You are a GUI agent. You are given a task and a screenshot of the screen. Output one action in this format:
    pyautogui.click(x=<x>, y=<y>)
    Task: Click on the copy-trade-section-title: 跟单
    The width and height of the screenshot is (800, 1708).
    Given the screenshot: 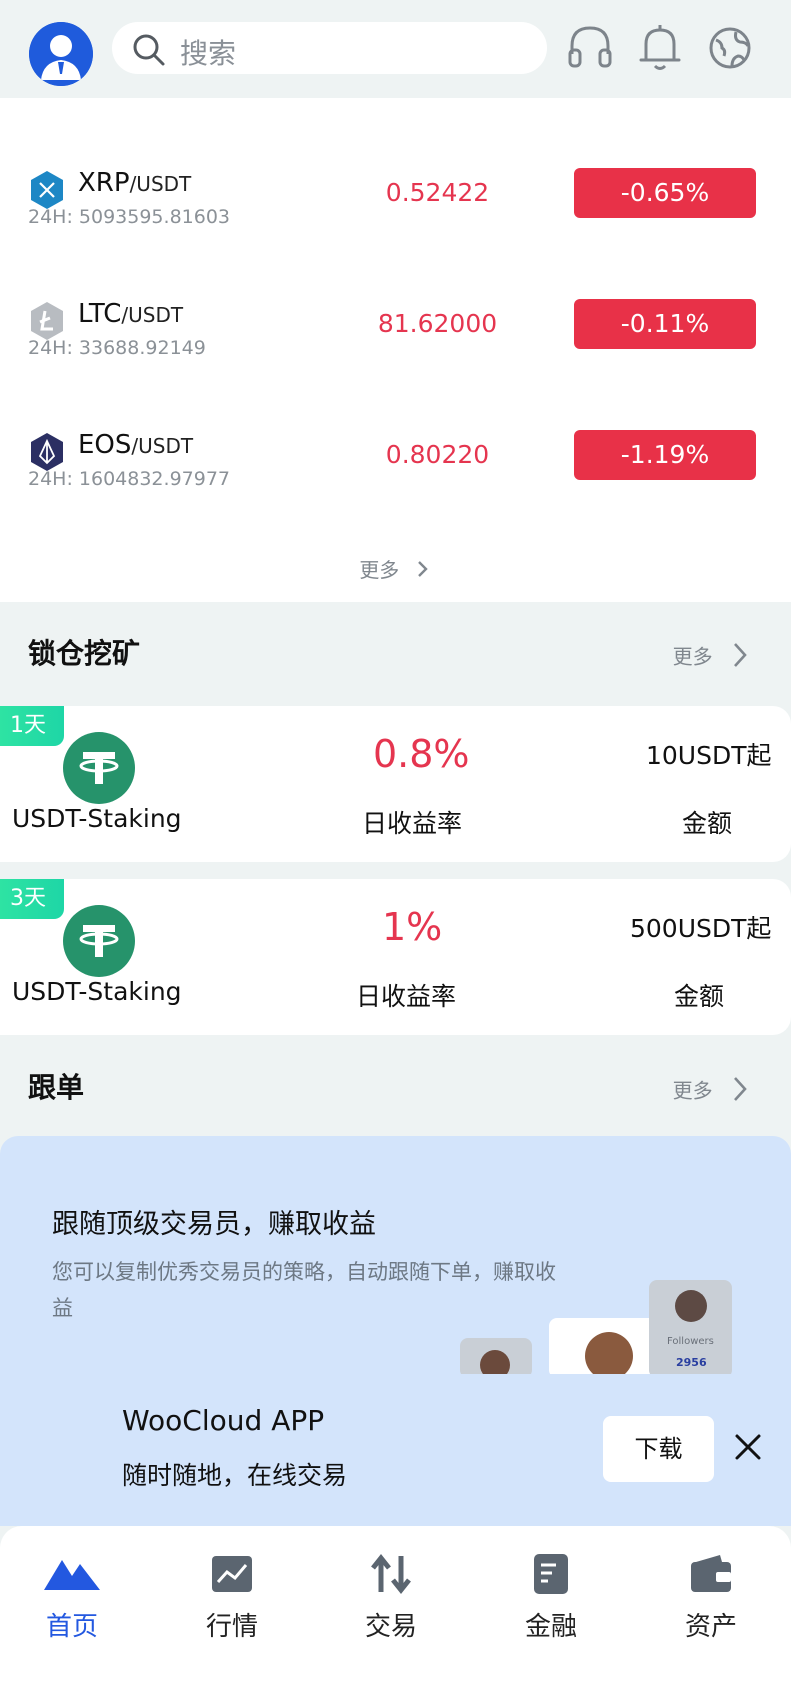 What is the action you would take?
    pyautogui.click(x=56, y=1087)
    